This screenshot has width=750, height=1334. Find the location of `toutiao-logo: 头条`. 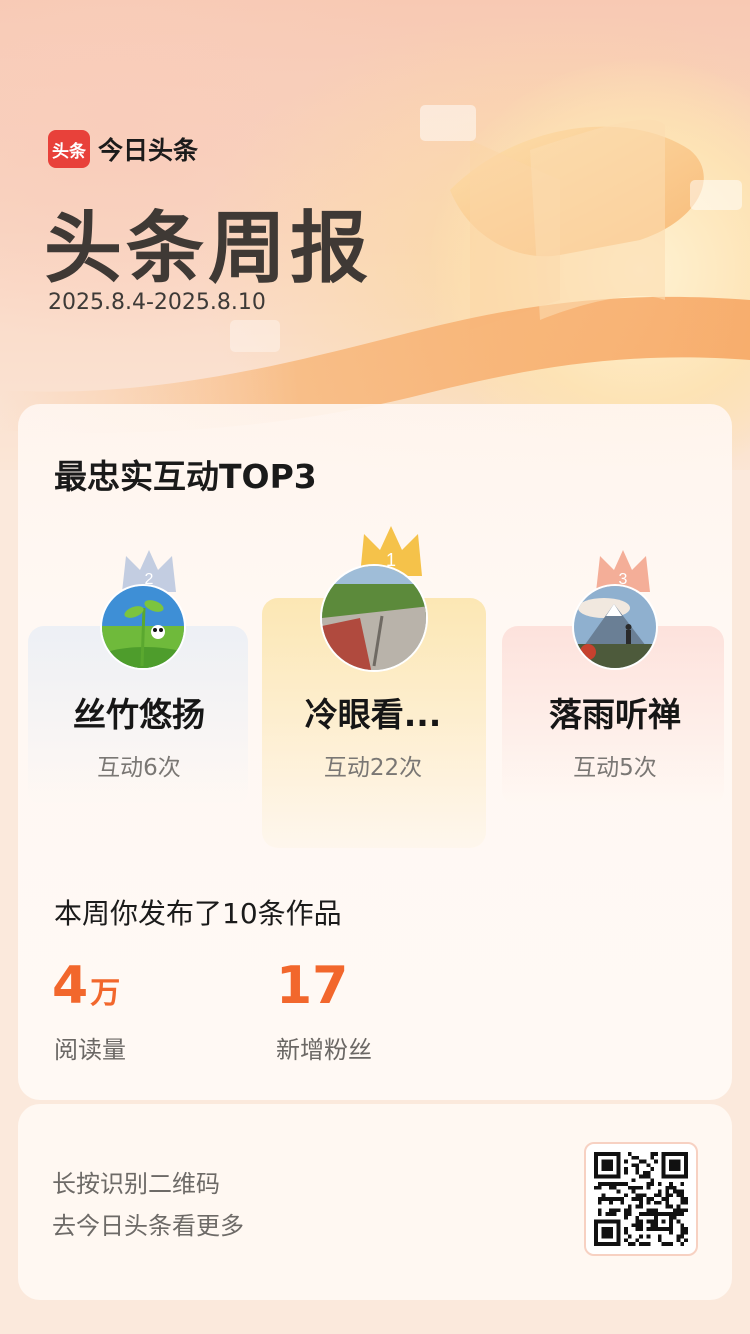

toutiao-logo: 头条 is located at coordinates (69, 149).